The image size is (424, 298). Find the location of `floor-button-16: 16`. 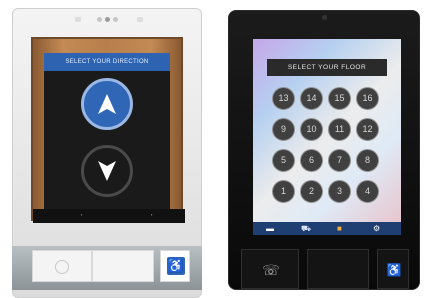

floor-button-16: 16 is located at coordinates (367, 98).